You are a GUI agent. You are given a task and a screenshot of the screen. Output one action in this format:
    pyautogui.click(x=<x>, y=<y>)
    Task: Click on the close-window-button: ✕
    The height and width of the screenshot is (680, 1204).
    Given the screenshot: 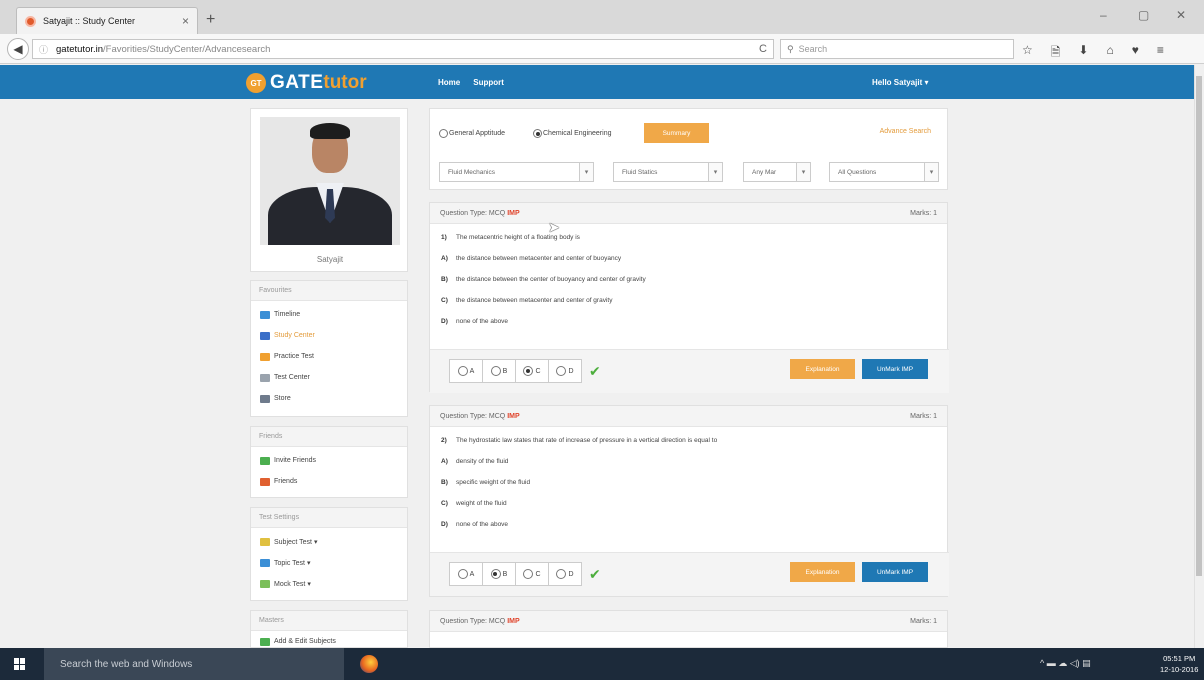 What is the action you would take?
    pyautogui.click(x=1181, y=15)
    